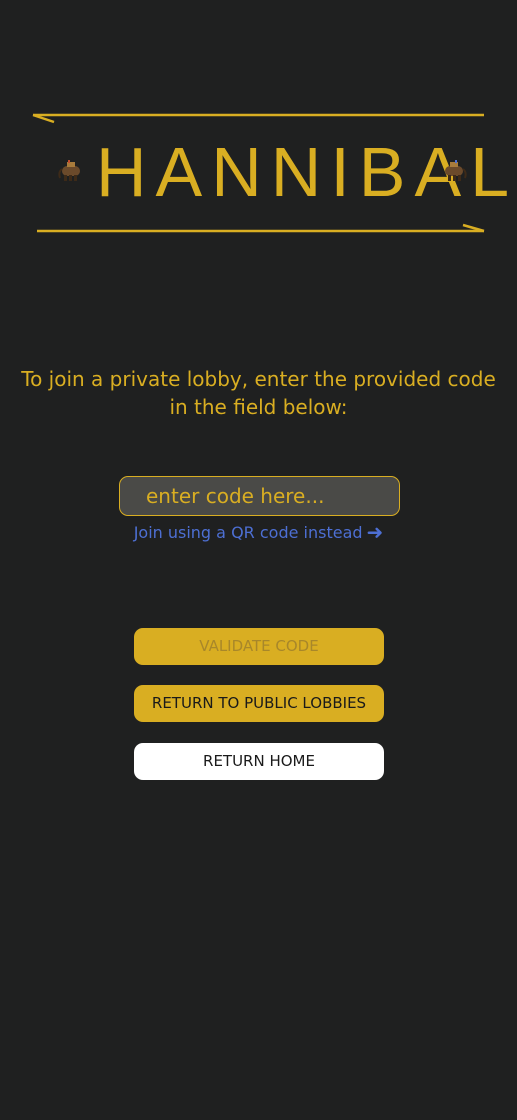  What do you see at coordinates (306, 172) in the screenshot?
I see `logo-title: HANNIBAL` at bounding box center [306, 172].